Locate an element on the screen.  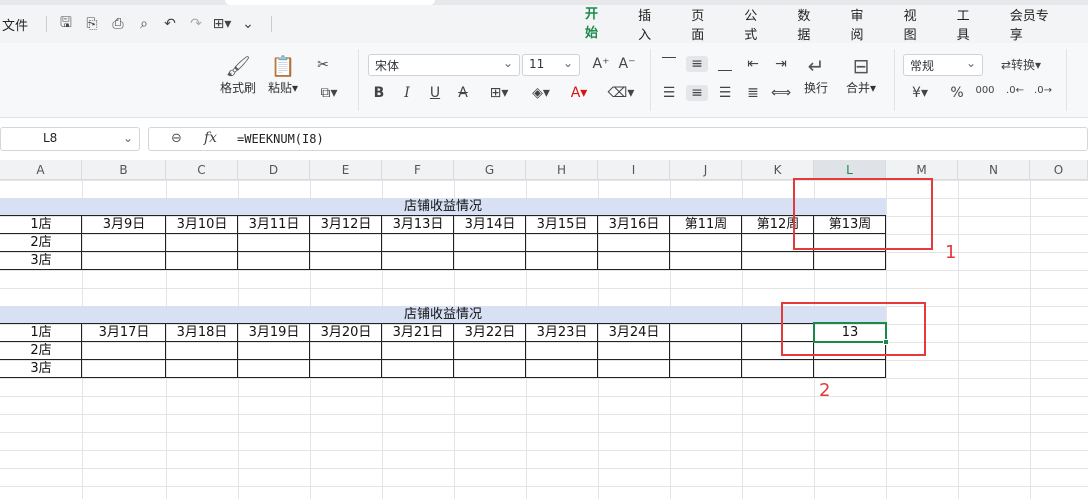
file-menu: 文件 is located at coordinates (15, 24).